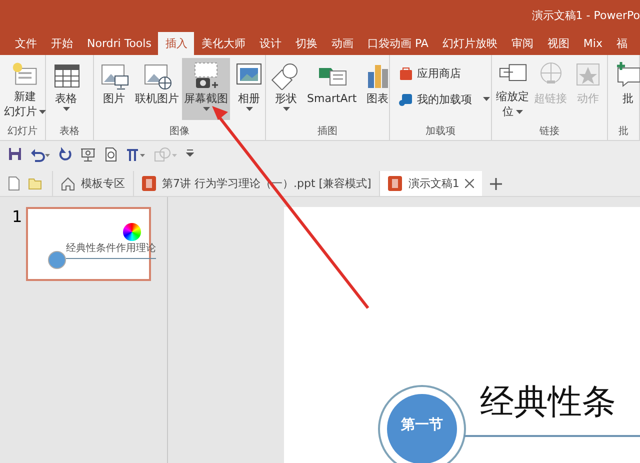 This screenshot has width=640, height=463. Describe the element at coordinates (549, 131) in the screenshot. I see `group-label: 链接` at that location.